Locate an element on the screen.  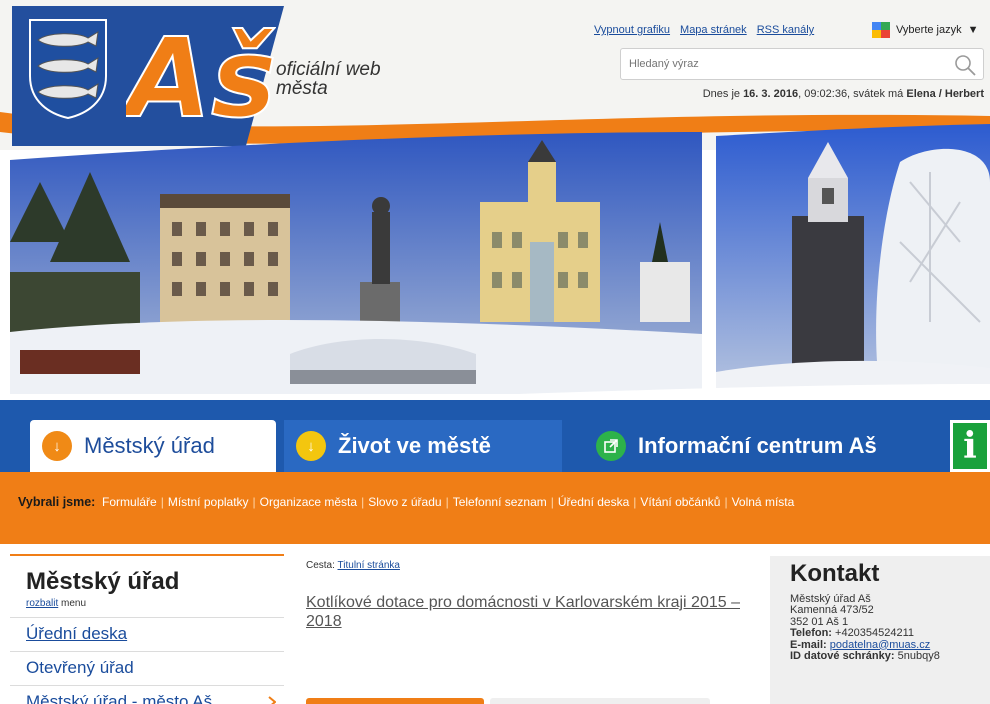
tab-label: Městský úřad is located at coordinates (149, 445).